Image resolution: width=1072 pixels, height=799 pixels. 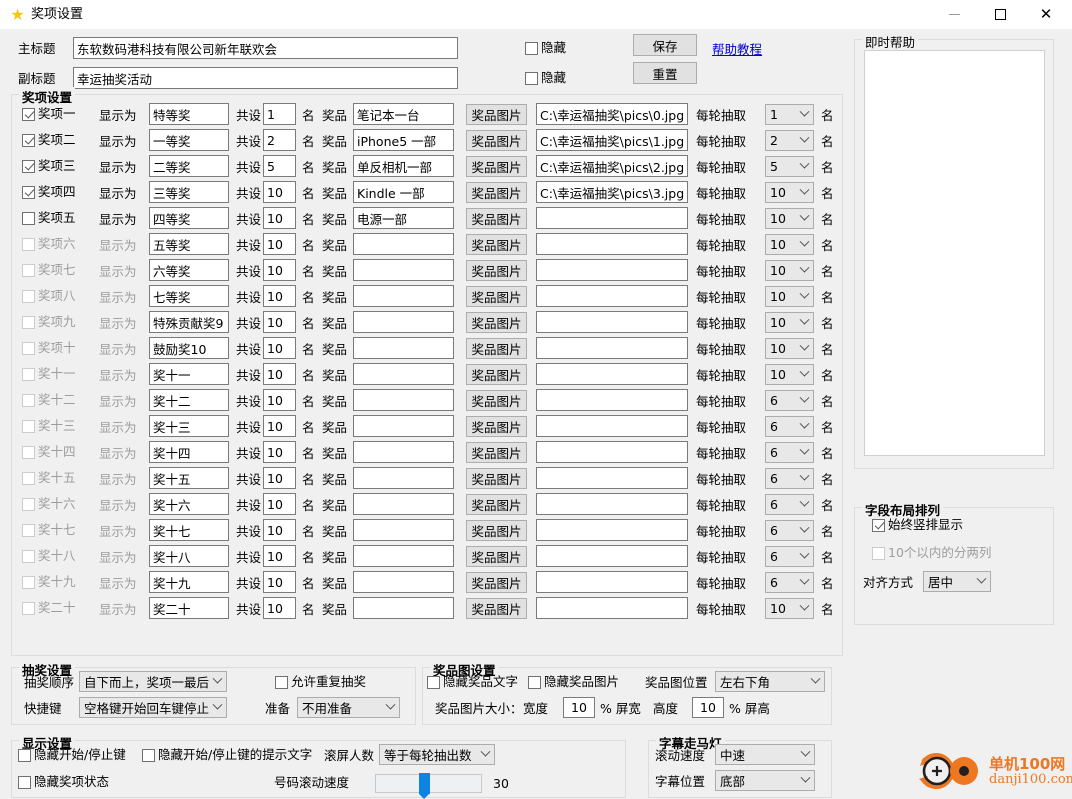 What do you see at coordinates (545, 48) in the screenshot?
I see `hide-main-title-checkbox: 隐藏` at bounding box center [545, 48].